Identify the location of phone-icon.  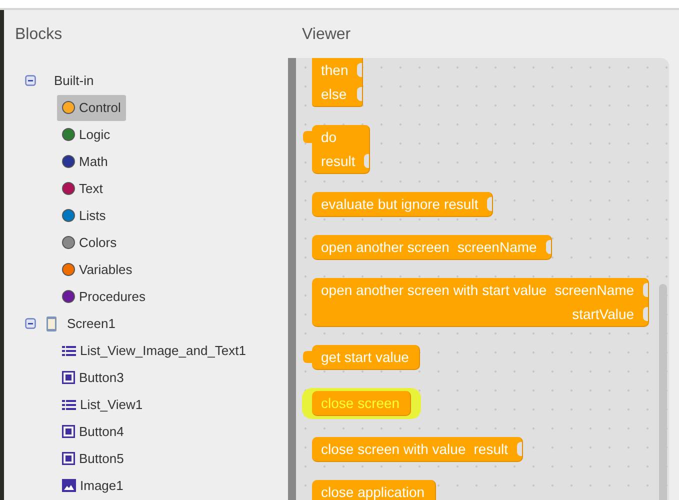
(51, 324).